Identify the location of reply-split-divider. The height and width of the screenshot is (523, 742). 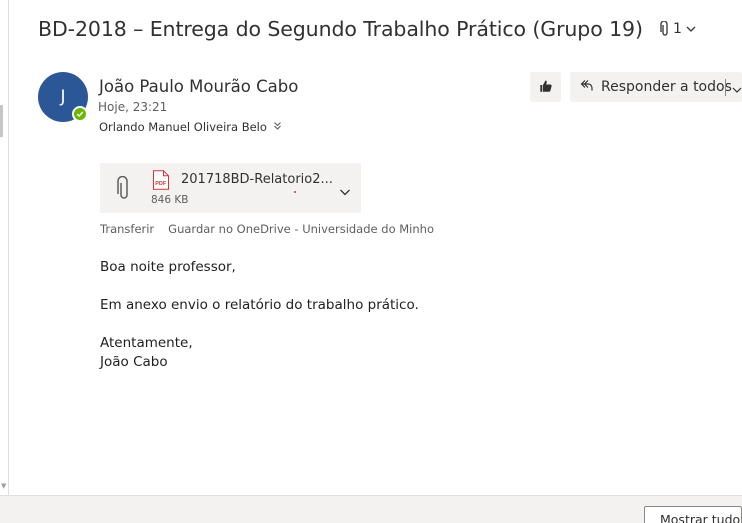
(725, 87).